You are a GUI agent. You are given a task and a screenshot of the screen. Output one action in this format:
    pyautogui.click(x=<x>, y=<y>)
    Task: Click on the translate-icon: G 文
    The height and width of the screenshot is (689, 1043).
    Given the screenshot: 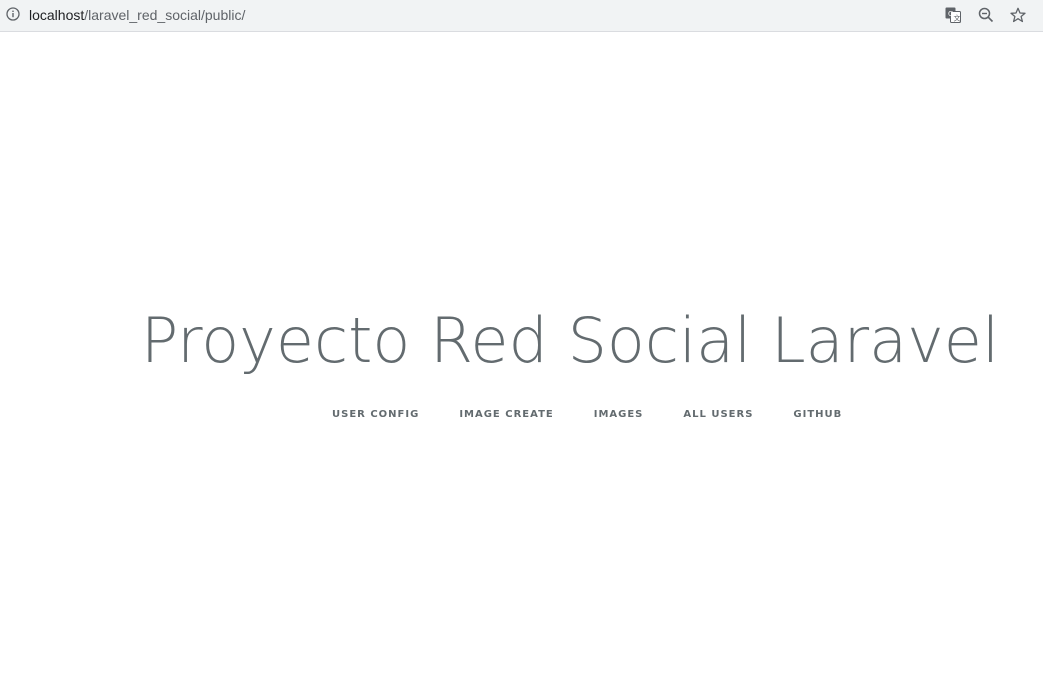 What is the action you would take?
    pyautogui.click(x=953, y=15)
    